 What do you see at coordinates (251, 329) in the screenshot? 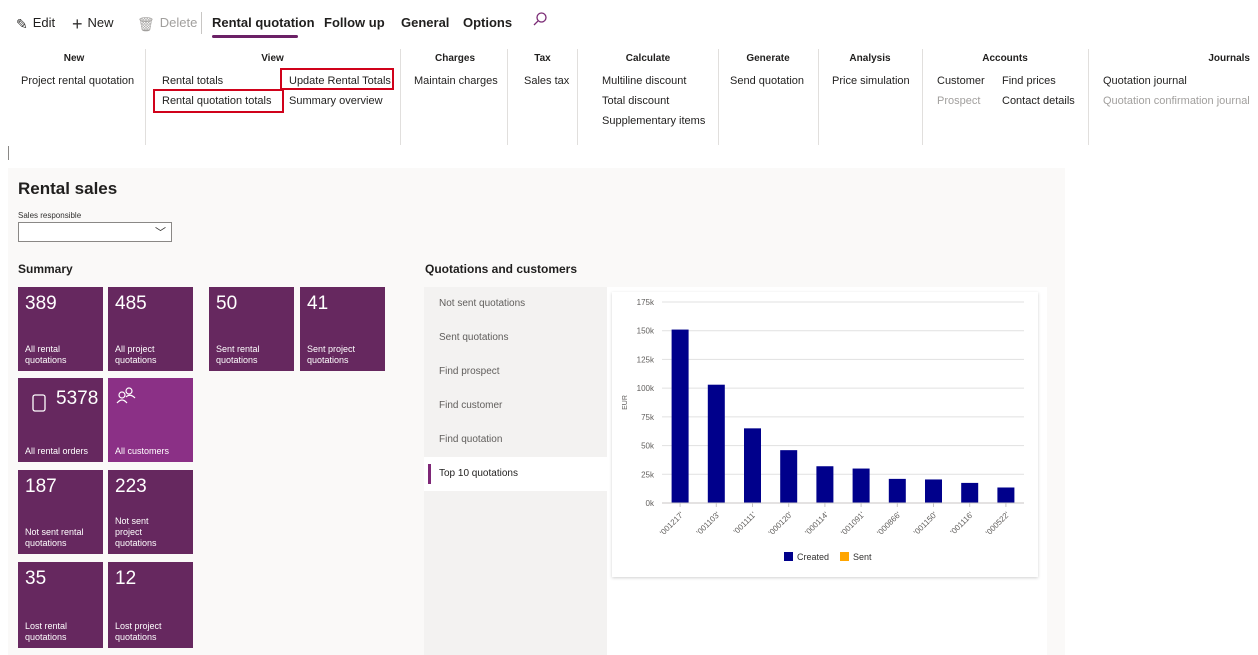
I see `tile-sent-rental-quotations: 50 Sent rental quotations` at bounding box center [251, 329].